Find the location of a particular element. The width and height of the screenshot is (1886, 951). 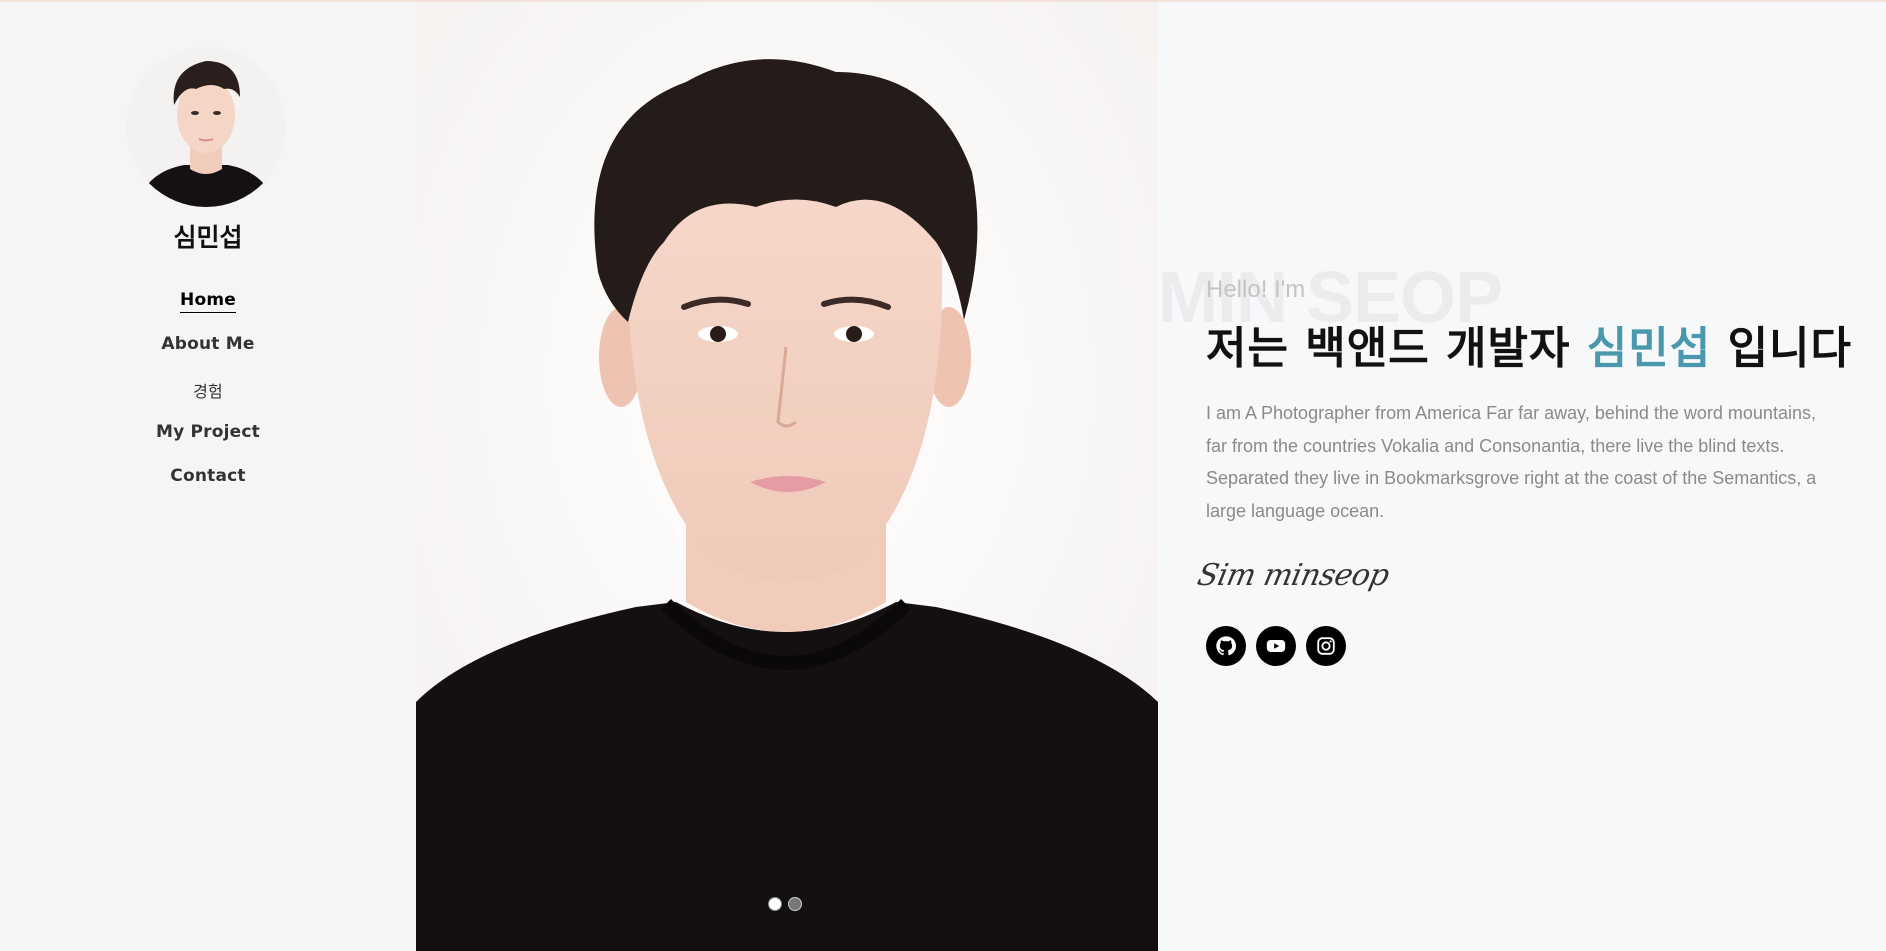

youtube-link is located at coordinates (1276, 646).